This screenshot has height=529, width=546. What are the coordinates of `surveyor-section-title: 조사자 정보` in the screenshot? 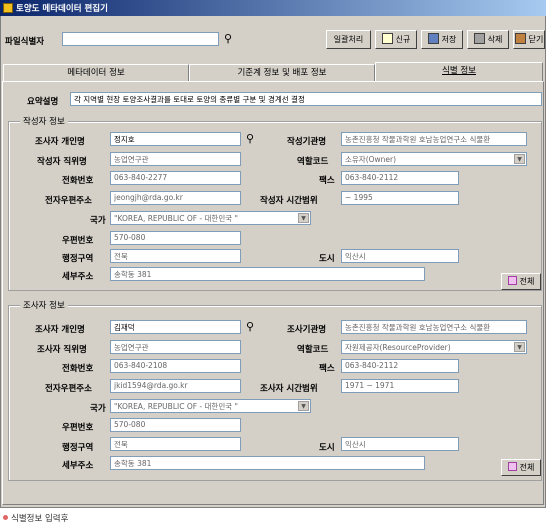 It's located at (44, 305).